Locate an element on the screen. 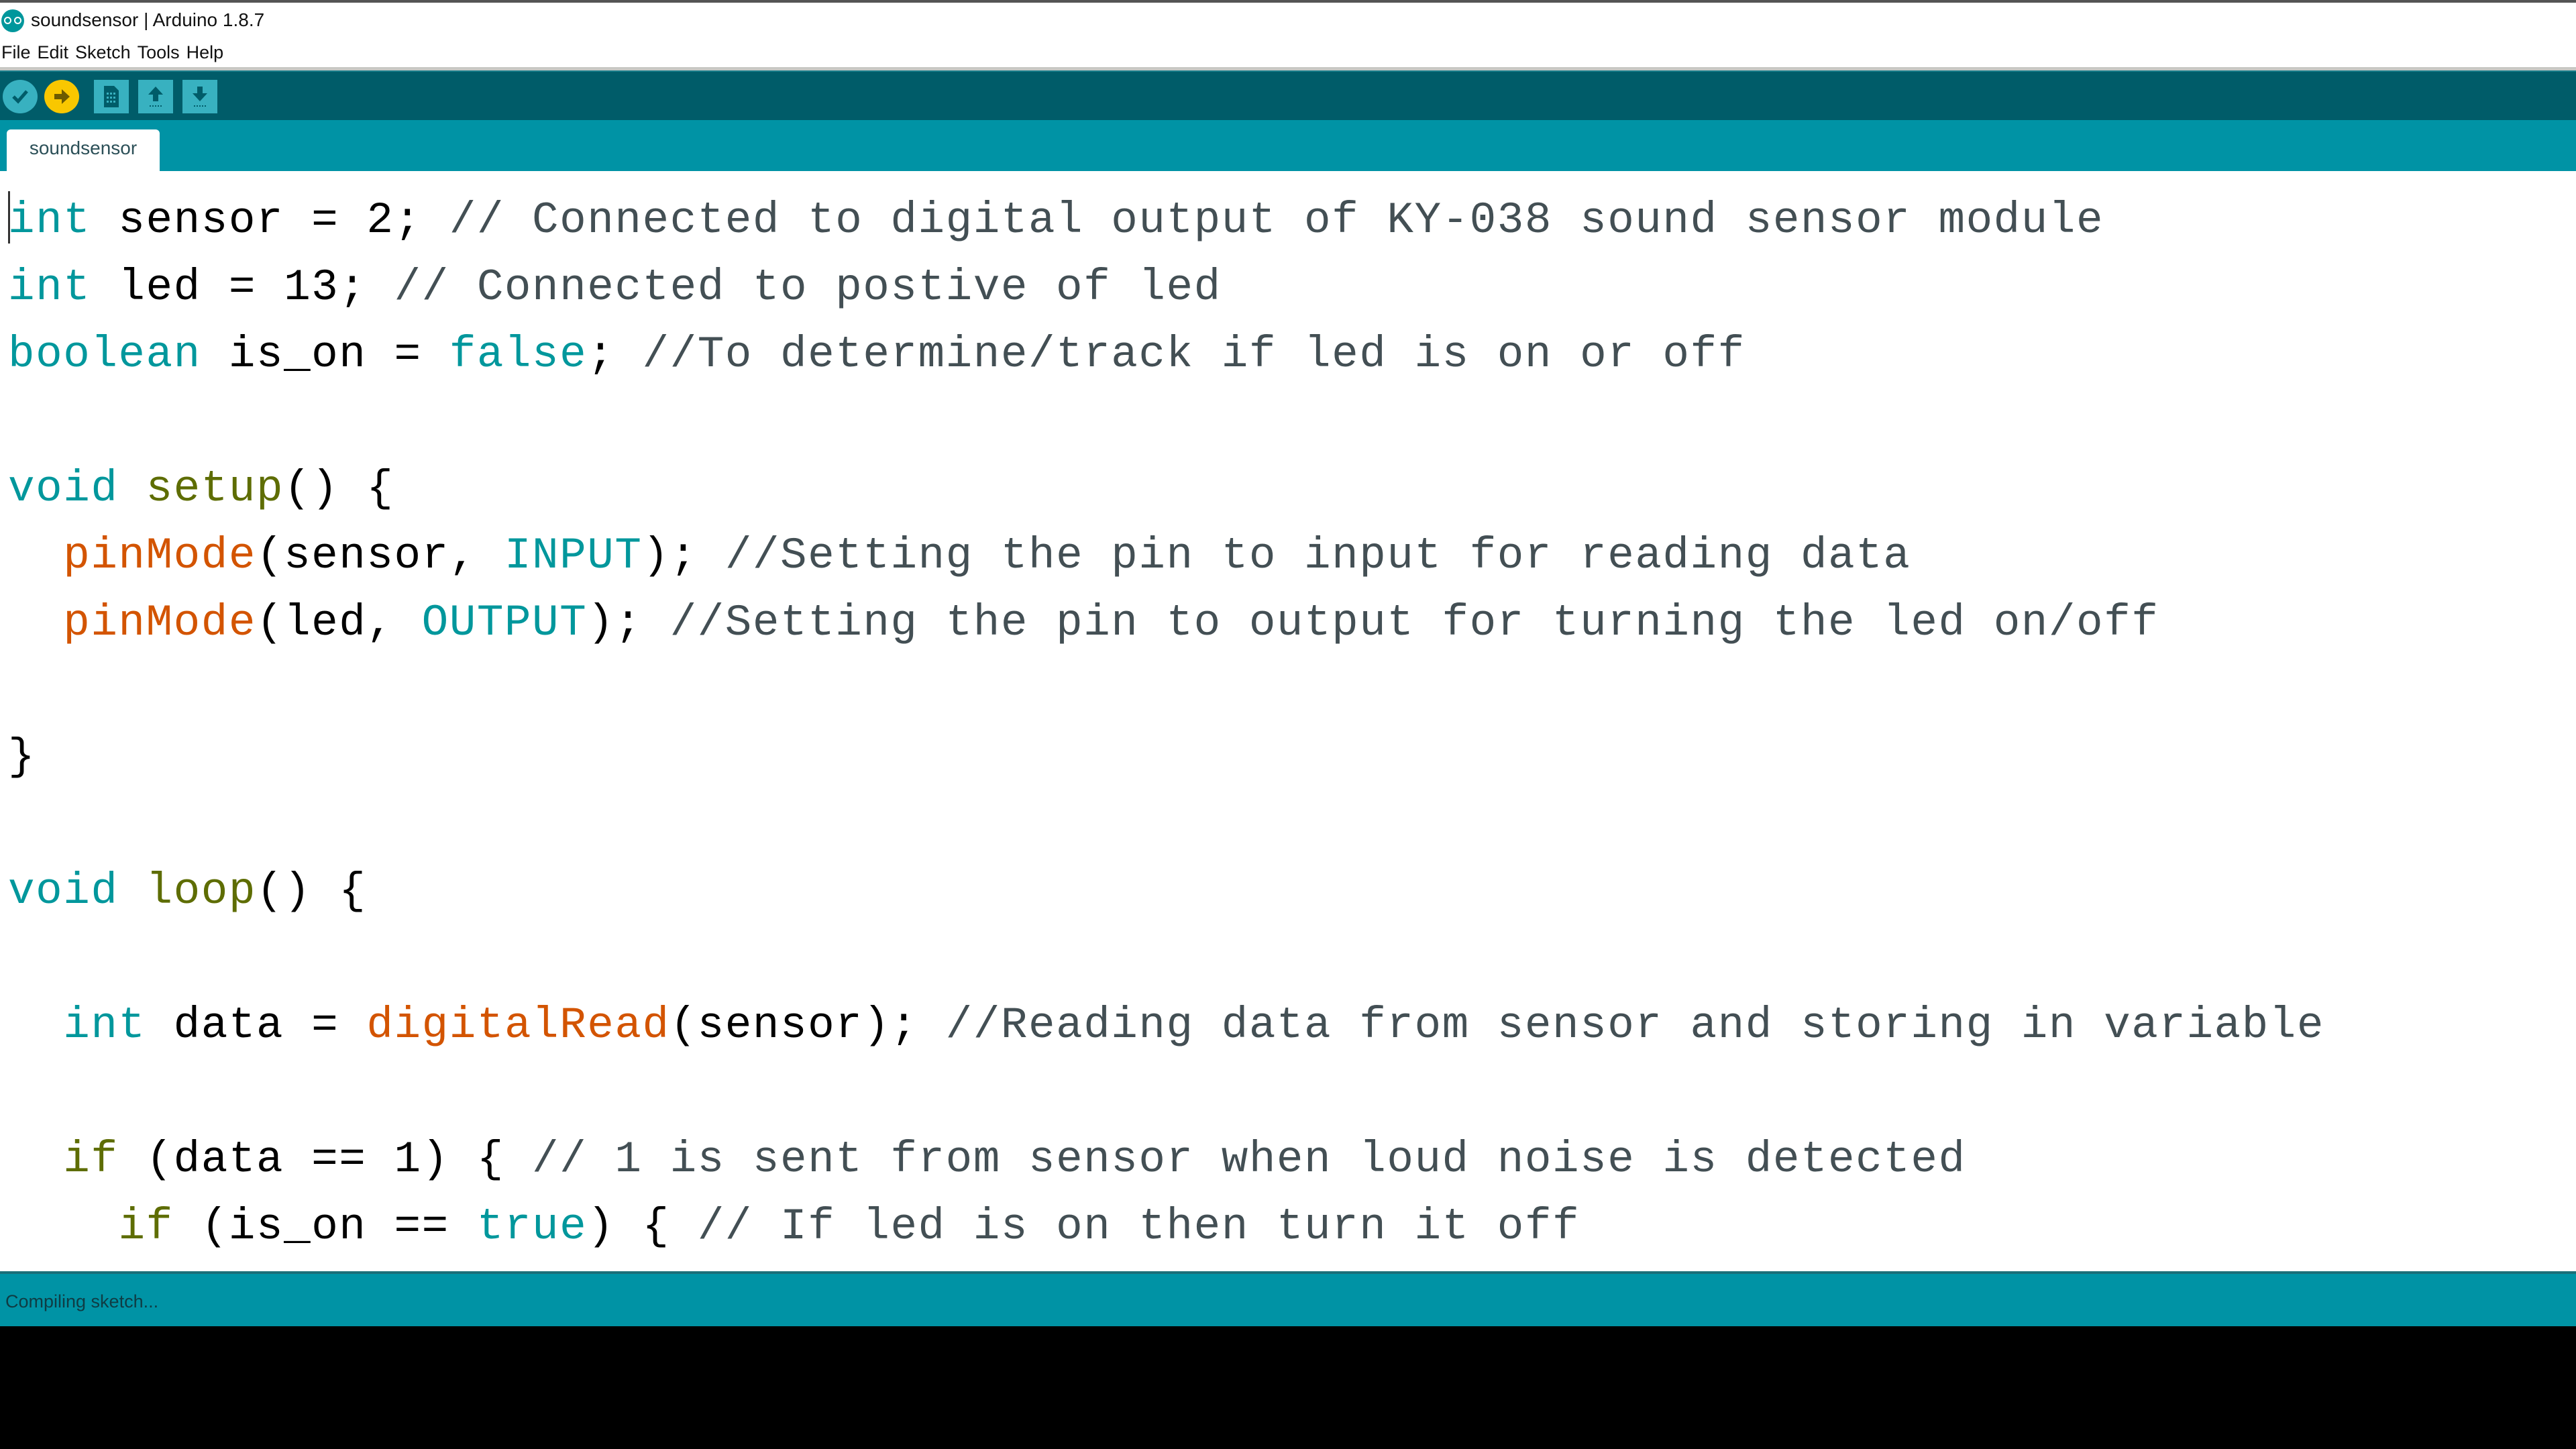 The image size is (2576, 1449). code-token: is_on = is located at coordinates (325, 354).